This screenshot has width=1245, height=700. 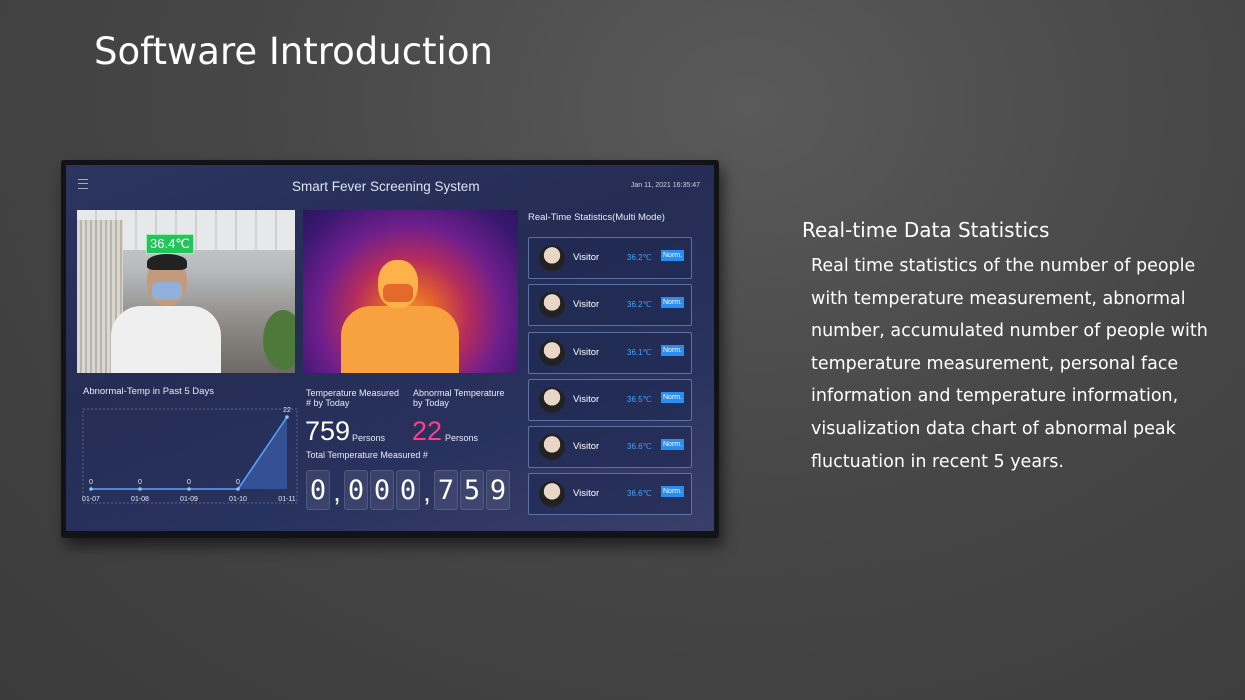 What do you see at coordinates (610, 352) in the screenshot?
I see `list-item: Visitor 36.1℃ Norm.` at bounding box center [610, 352].